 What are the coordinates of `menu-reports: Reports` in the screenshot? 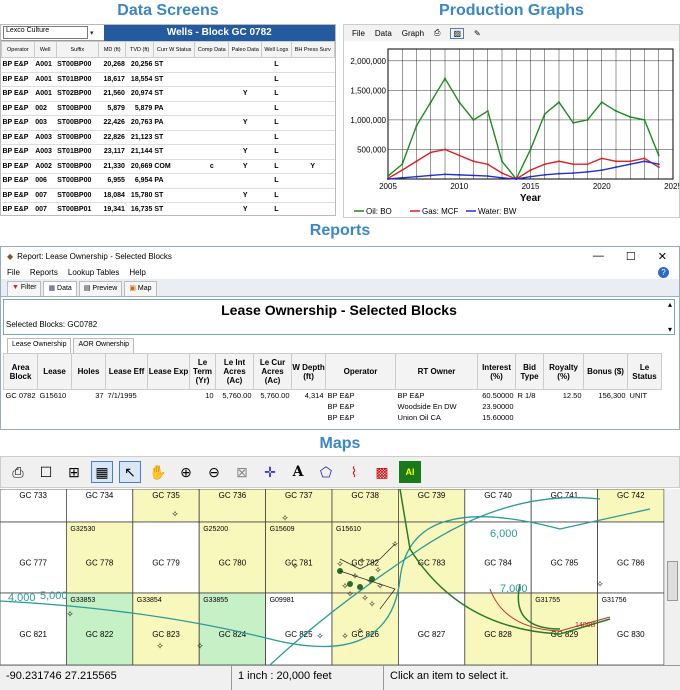 It's located at (44, 272).